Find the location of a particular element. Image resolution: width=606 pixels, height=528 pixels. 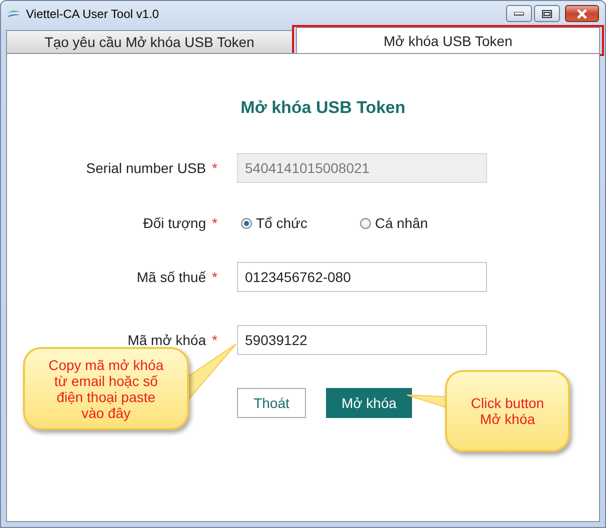

callout-note: Copy mã mở khóa từ email hoặc số điện thoại paste vào đây is located at coordinates (106, 388).